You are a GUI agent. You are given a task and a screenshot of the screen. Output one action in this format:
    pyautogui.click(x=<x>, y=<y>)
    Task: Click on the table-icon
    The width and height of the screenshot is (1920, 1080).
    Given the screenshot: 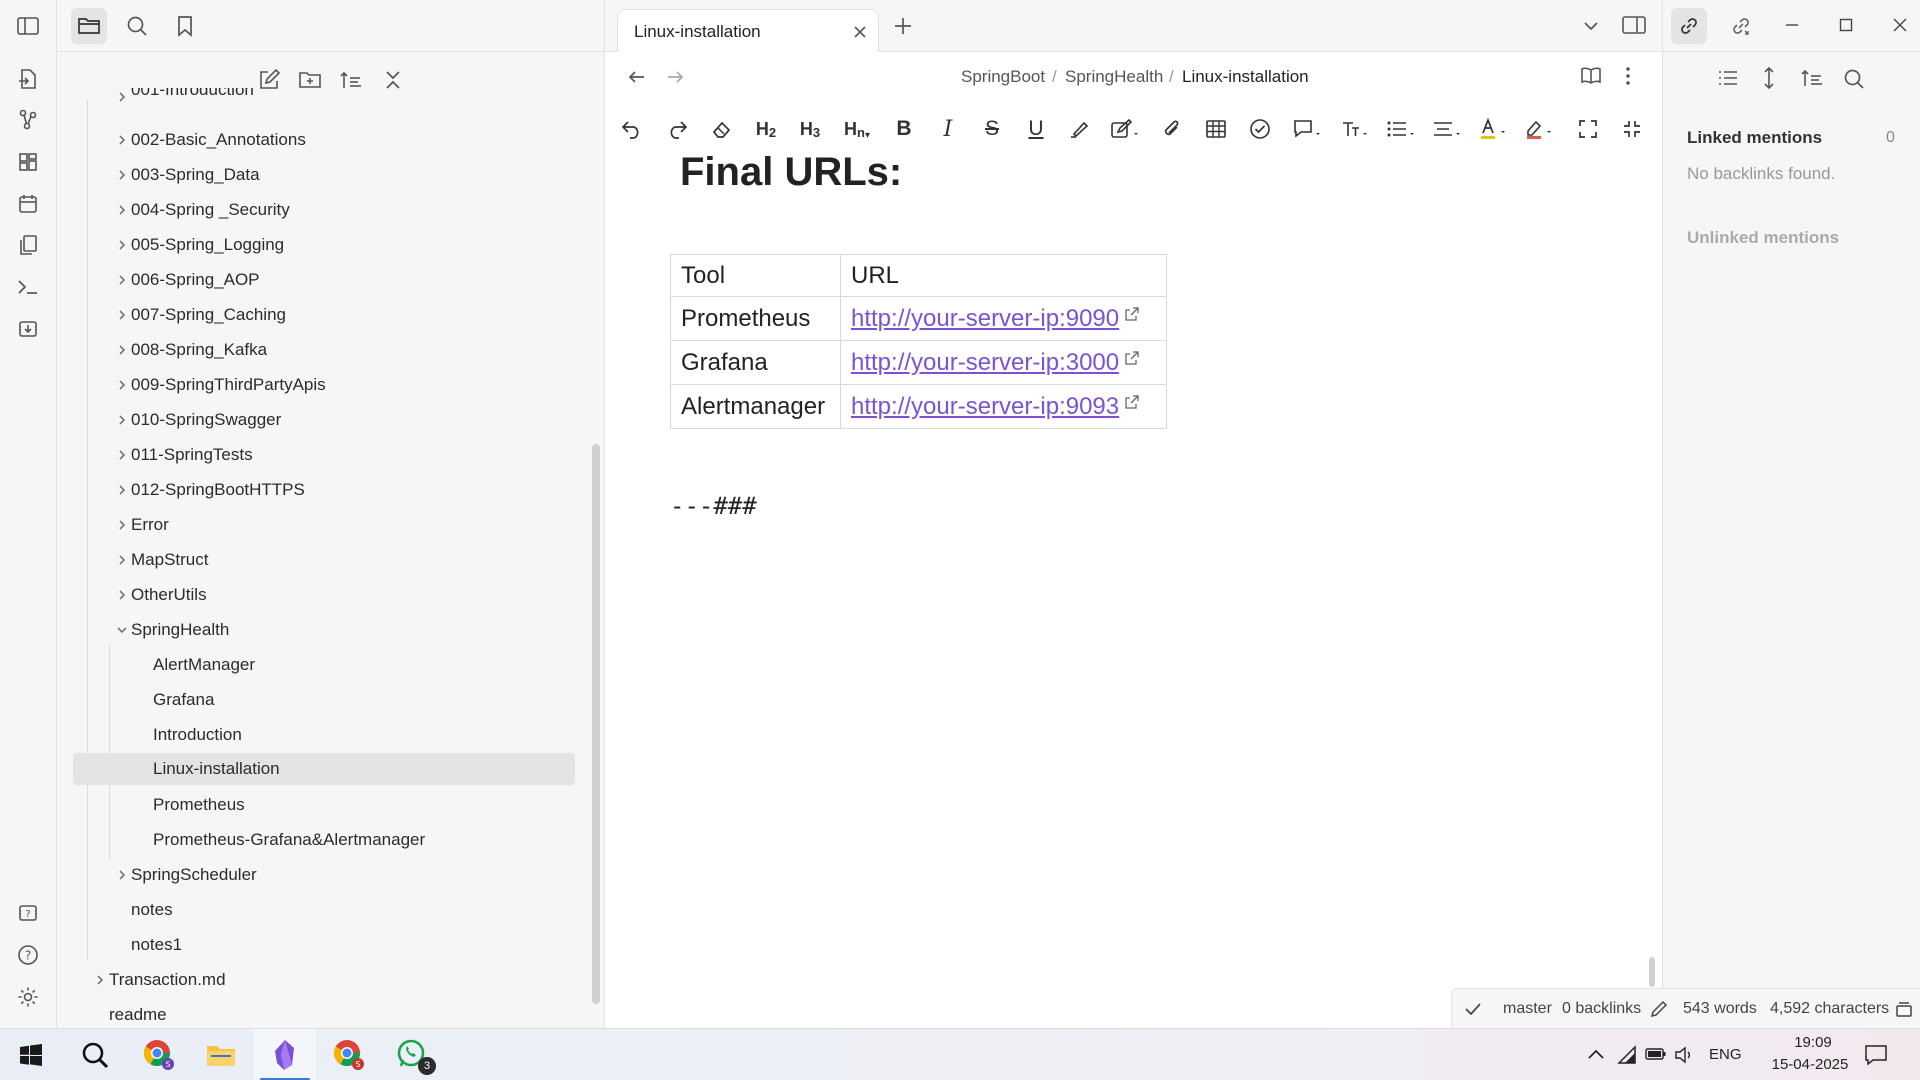 What is the action you would take?
    pyautogui.click(x=1216, y=129)
    